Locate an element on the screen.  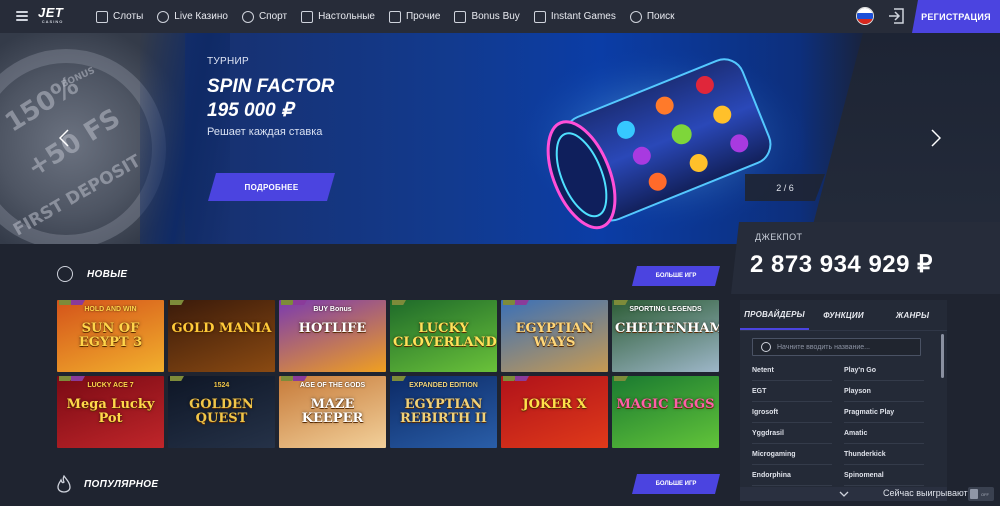
logo: JET CASINO is located at coordinates (51, 14).